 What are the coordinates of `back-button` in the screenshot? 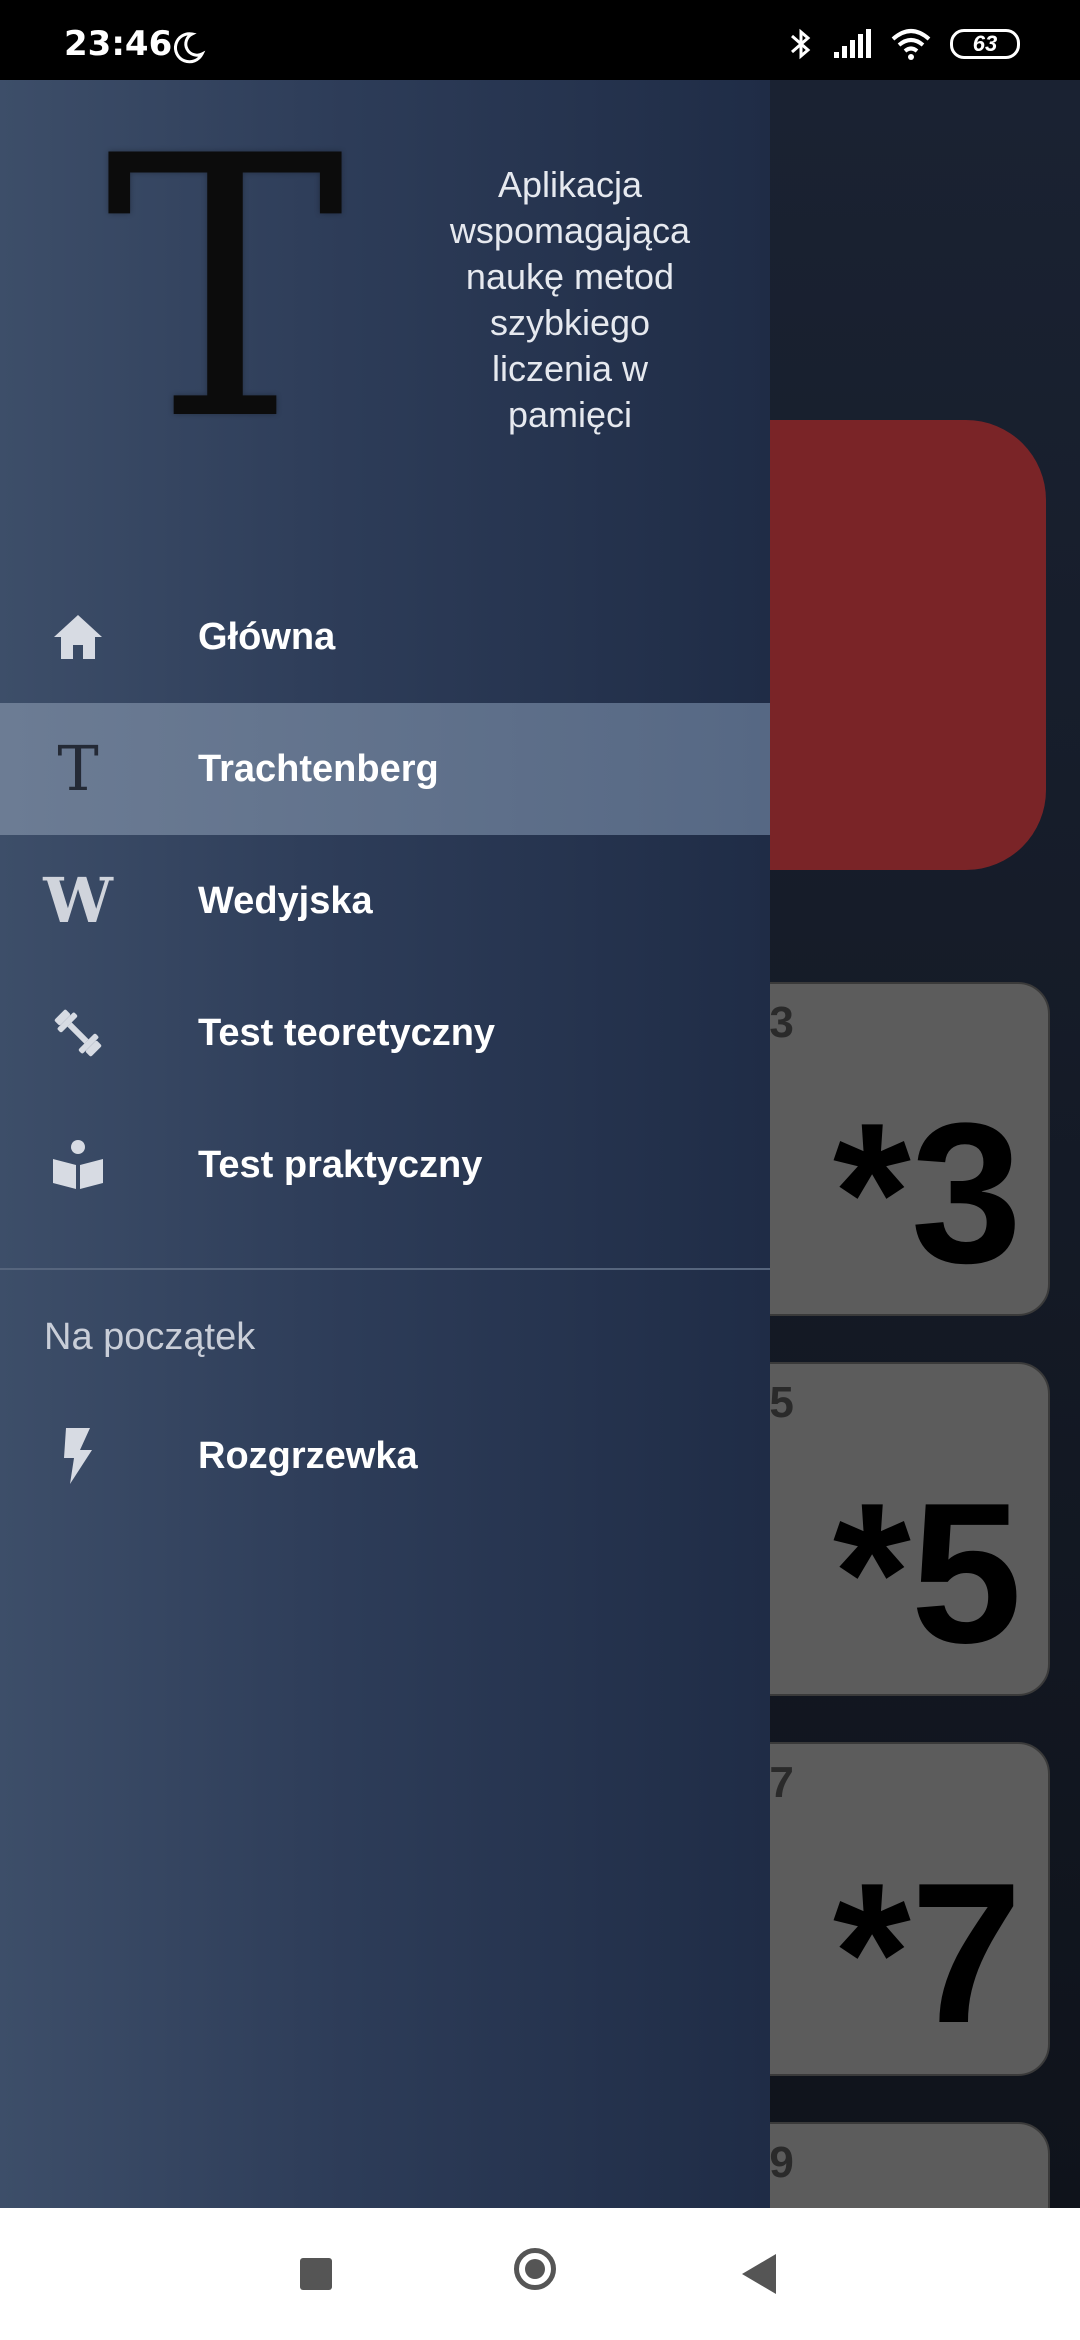 It's located at (759, 2274).